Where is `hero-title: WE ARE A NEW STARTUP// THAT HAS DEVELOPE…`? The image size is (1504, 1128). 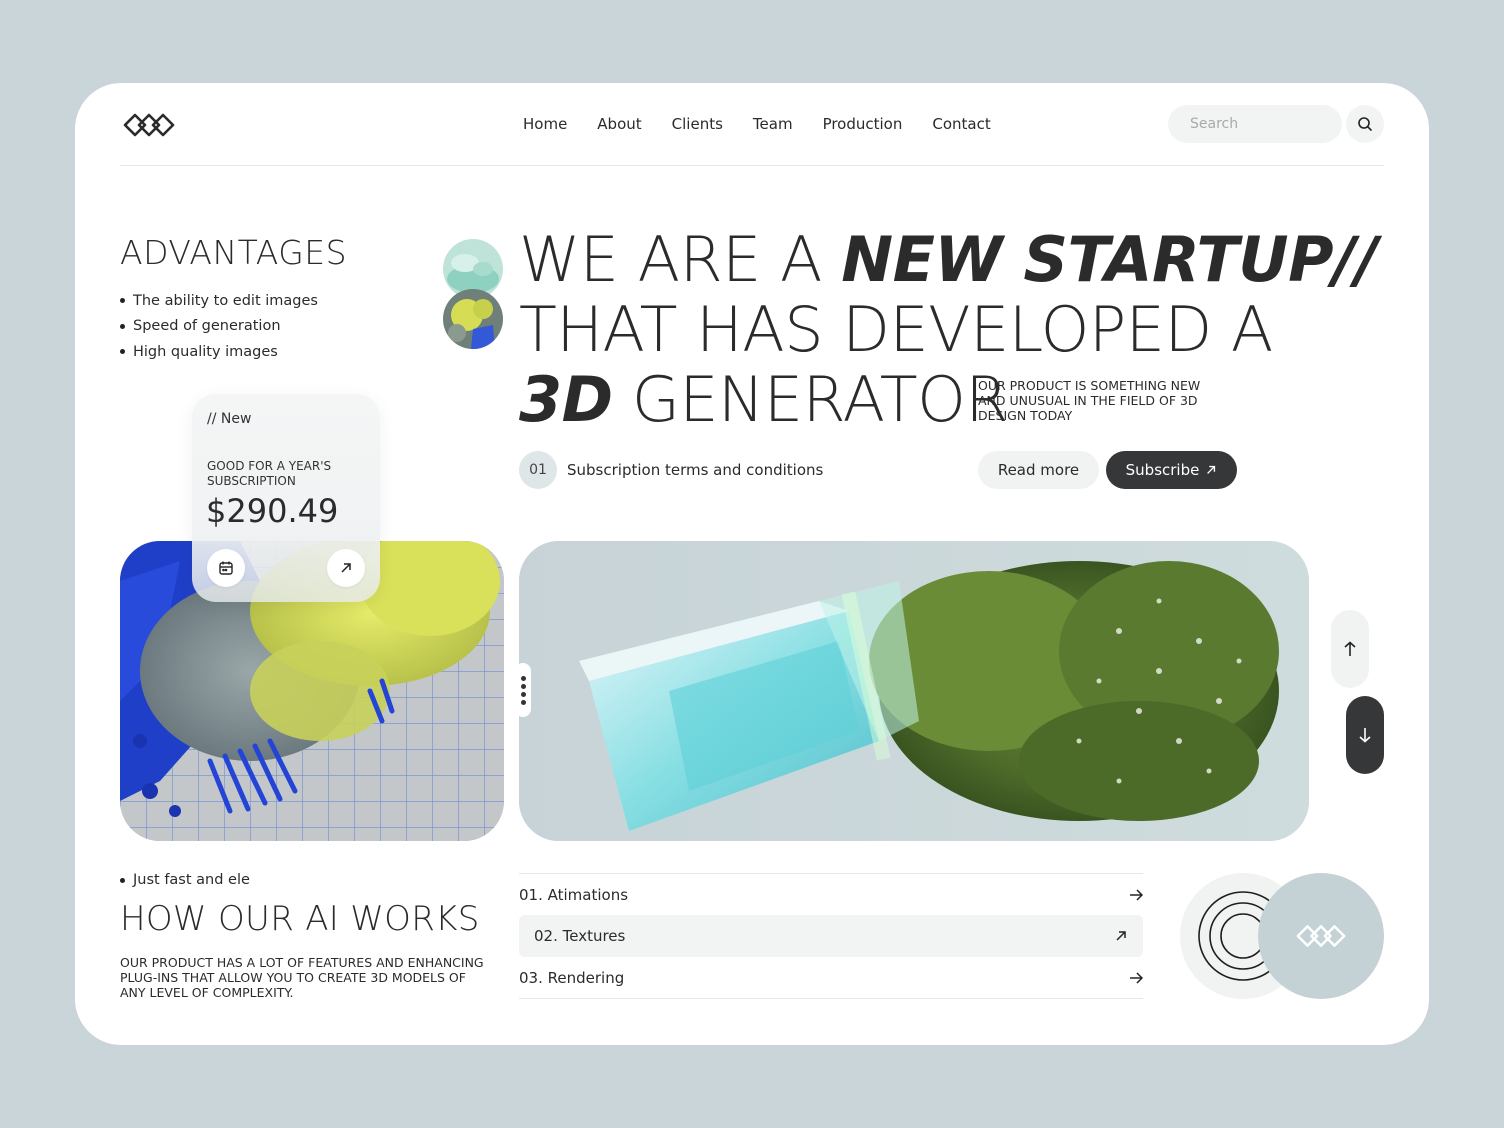
hero-title: WE ARE A NEW STARTUP// THAT HAS DEVELOPE… is located at coordinates (948, 329).